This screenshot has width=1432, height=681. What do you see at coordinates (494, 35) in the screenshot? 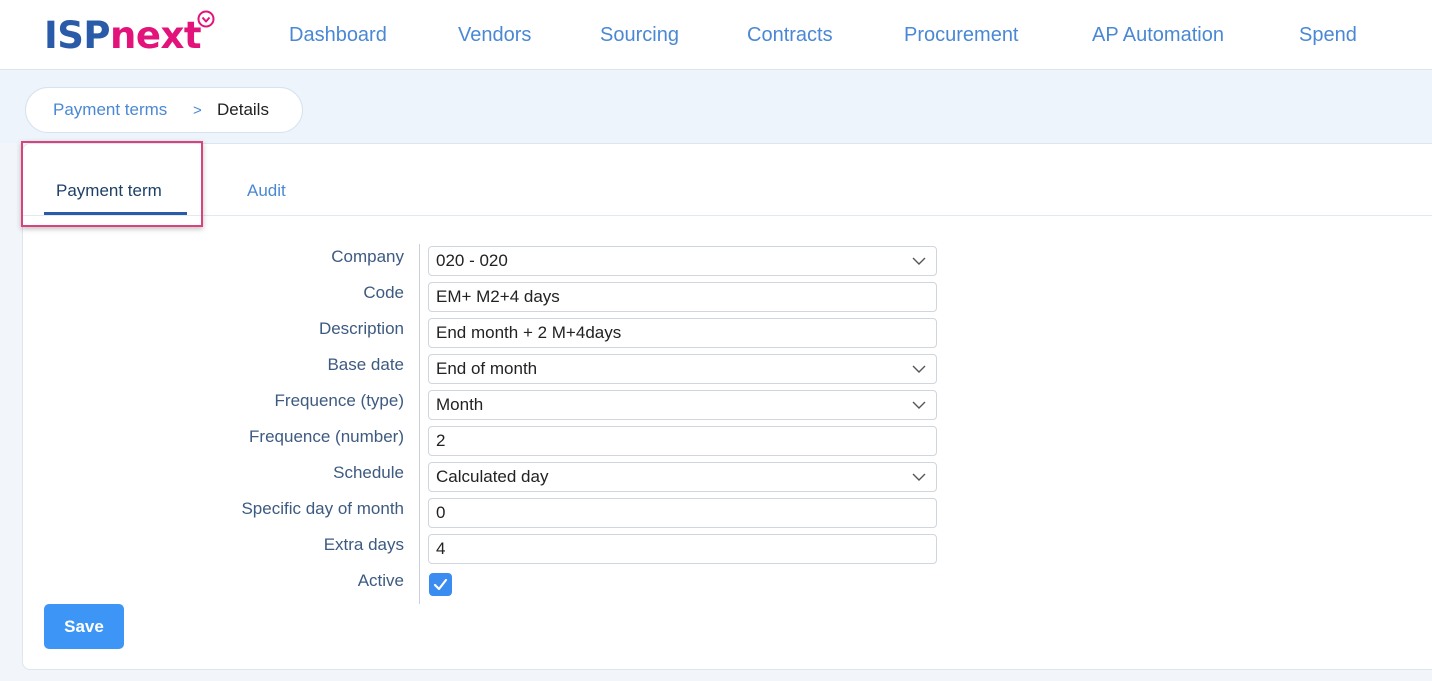
I see `nav-vendors: Vendors` at bounding box center [494, 35].